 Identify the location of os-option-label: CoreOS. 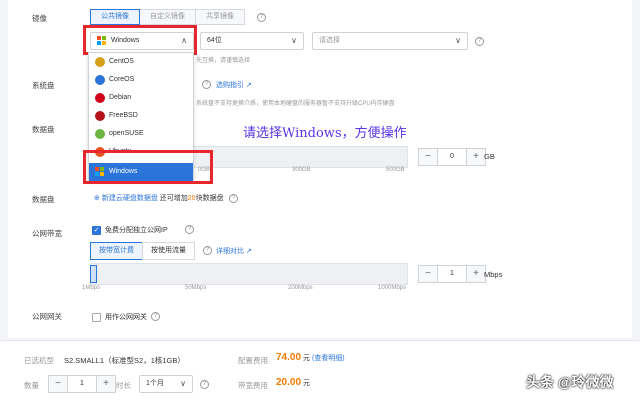
(122, 79).